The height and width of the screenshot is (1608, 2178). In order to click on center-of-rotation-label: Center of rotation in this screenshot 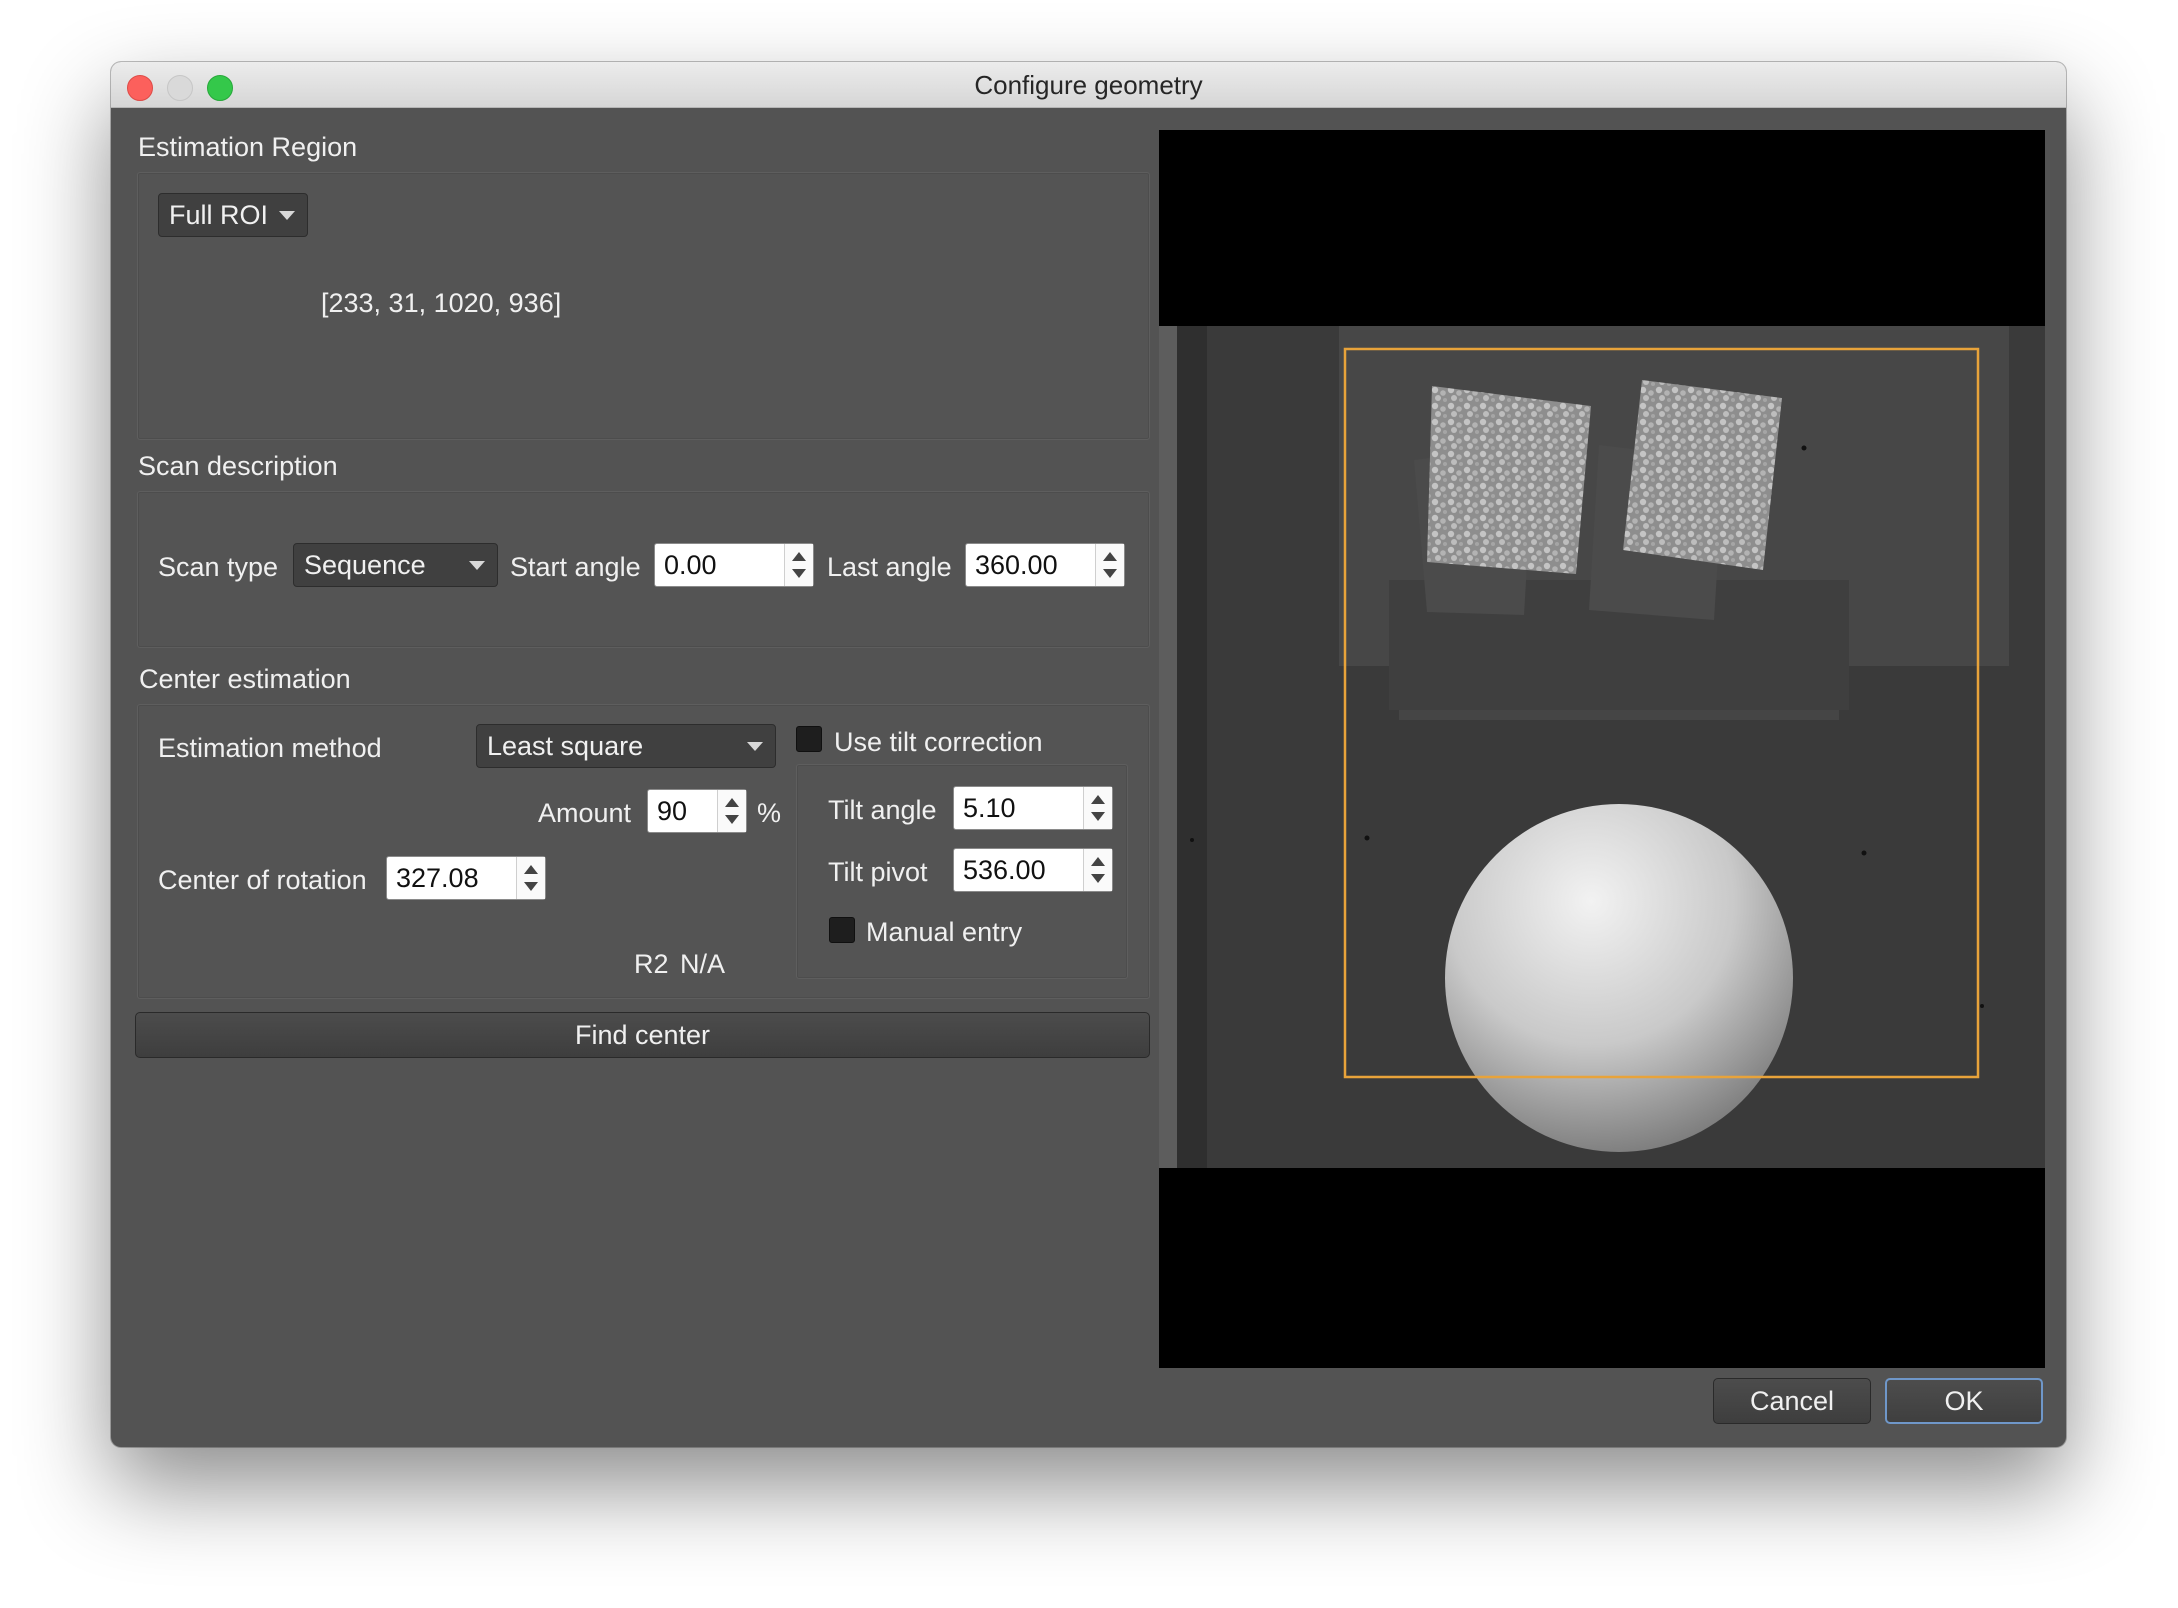, I will do `click(262, 880)`.